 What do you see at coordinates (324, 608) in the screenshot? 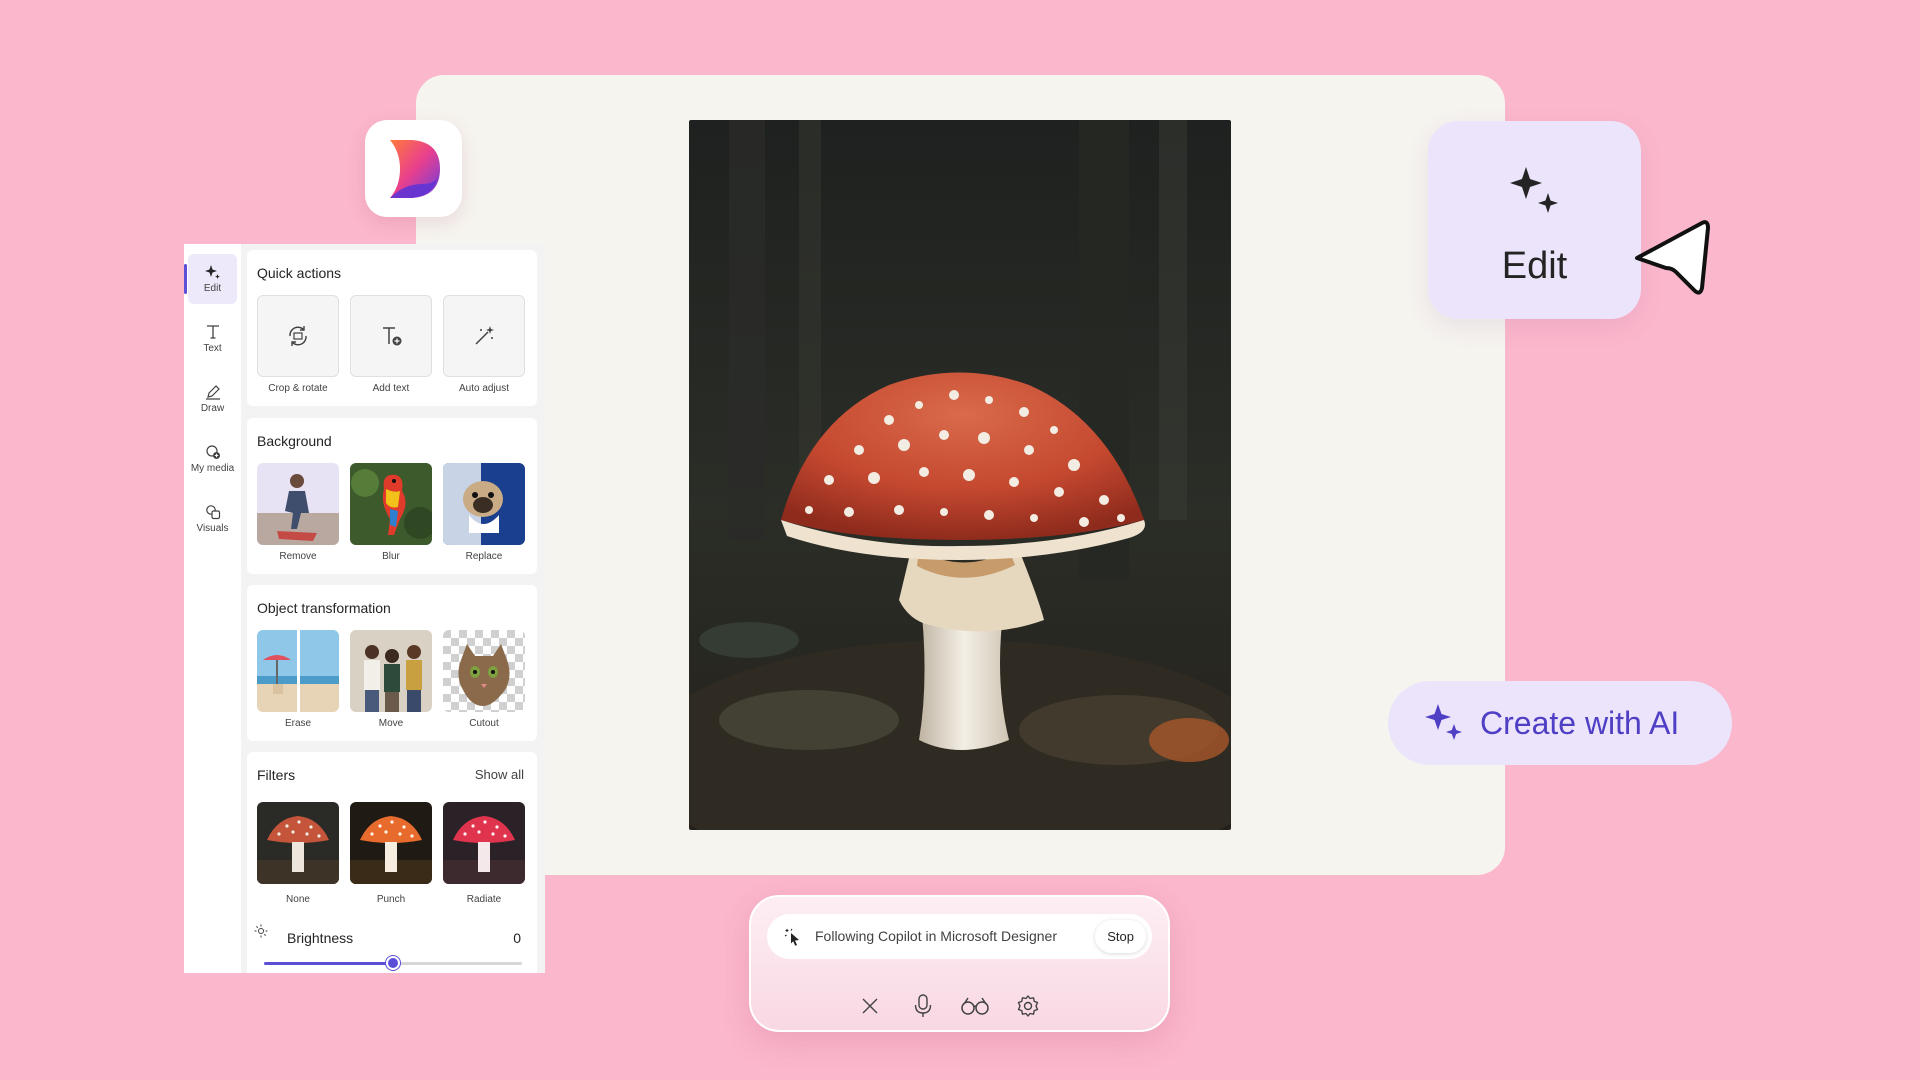
I see `section-title: Object transformation` at bounding box center [324, 608].